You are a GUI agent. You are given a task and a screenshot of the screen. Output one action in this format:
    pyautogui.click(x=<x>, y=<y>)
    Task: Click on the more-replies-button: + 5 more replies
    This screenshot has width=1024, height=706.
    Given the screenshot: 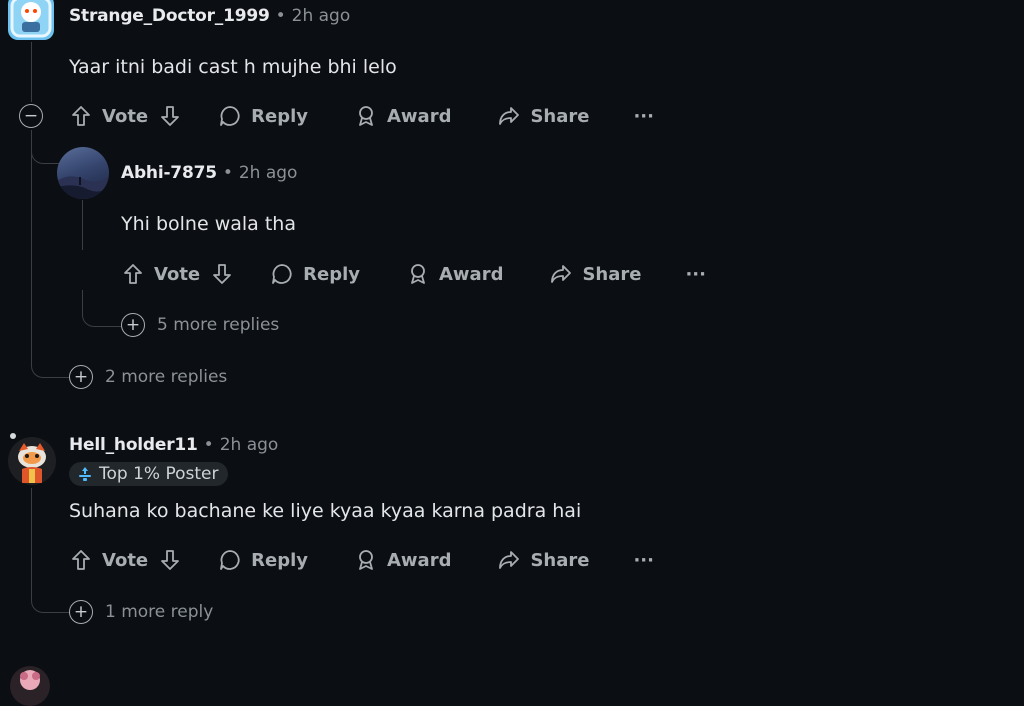 What is the action you would take?
    pyautogui.click(x=200, y=325)
    